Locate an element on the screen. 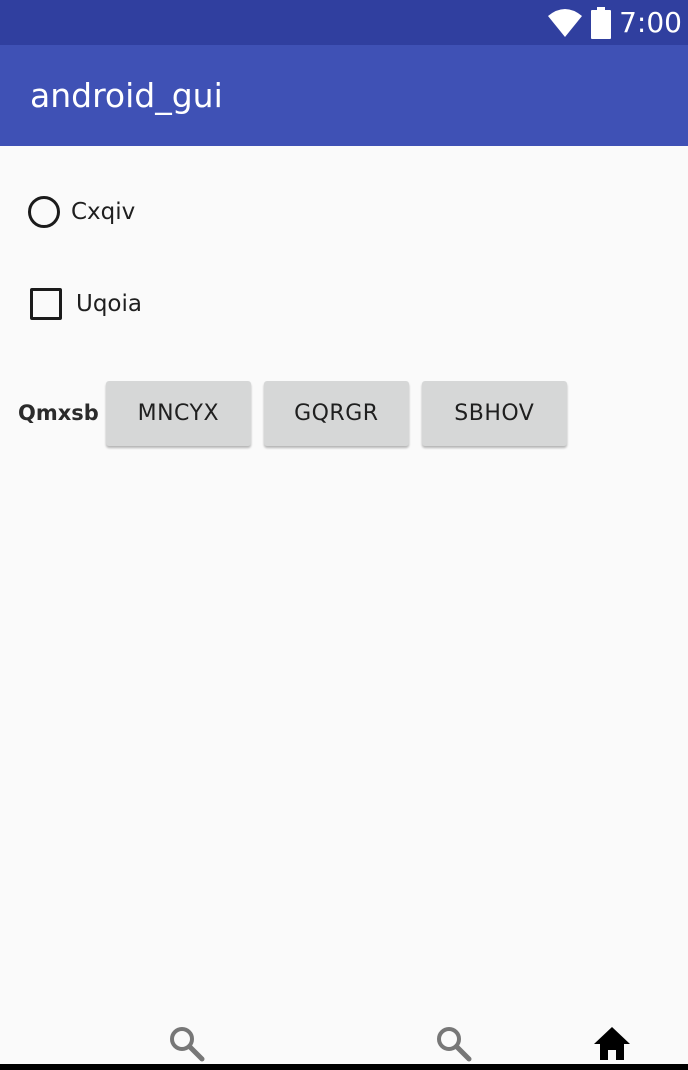  button-group: Qmxsb MNCYX GQRGR SBHOV is located at coordinates (299, 413).